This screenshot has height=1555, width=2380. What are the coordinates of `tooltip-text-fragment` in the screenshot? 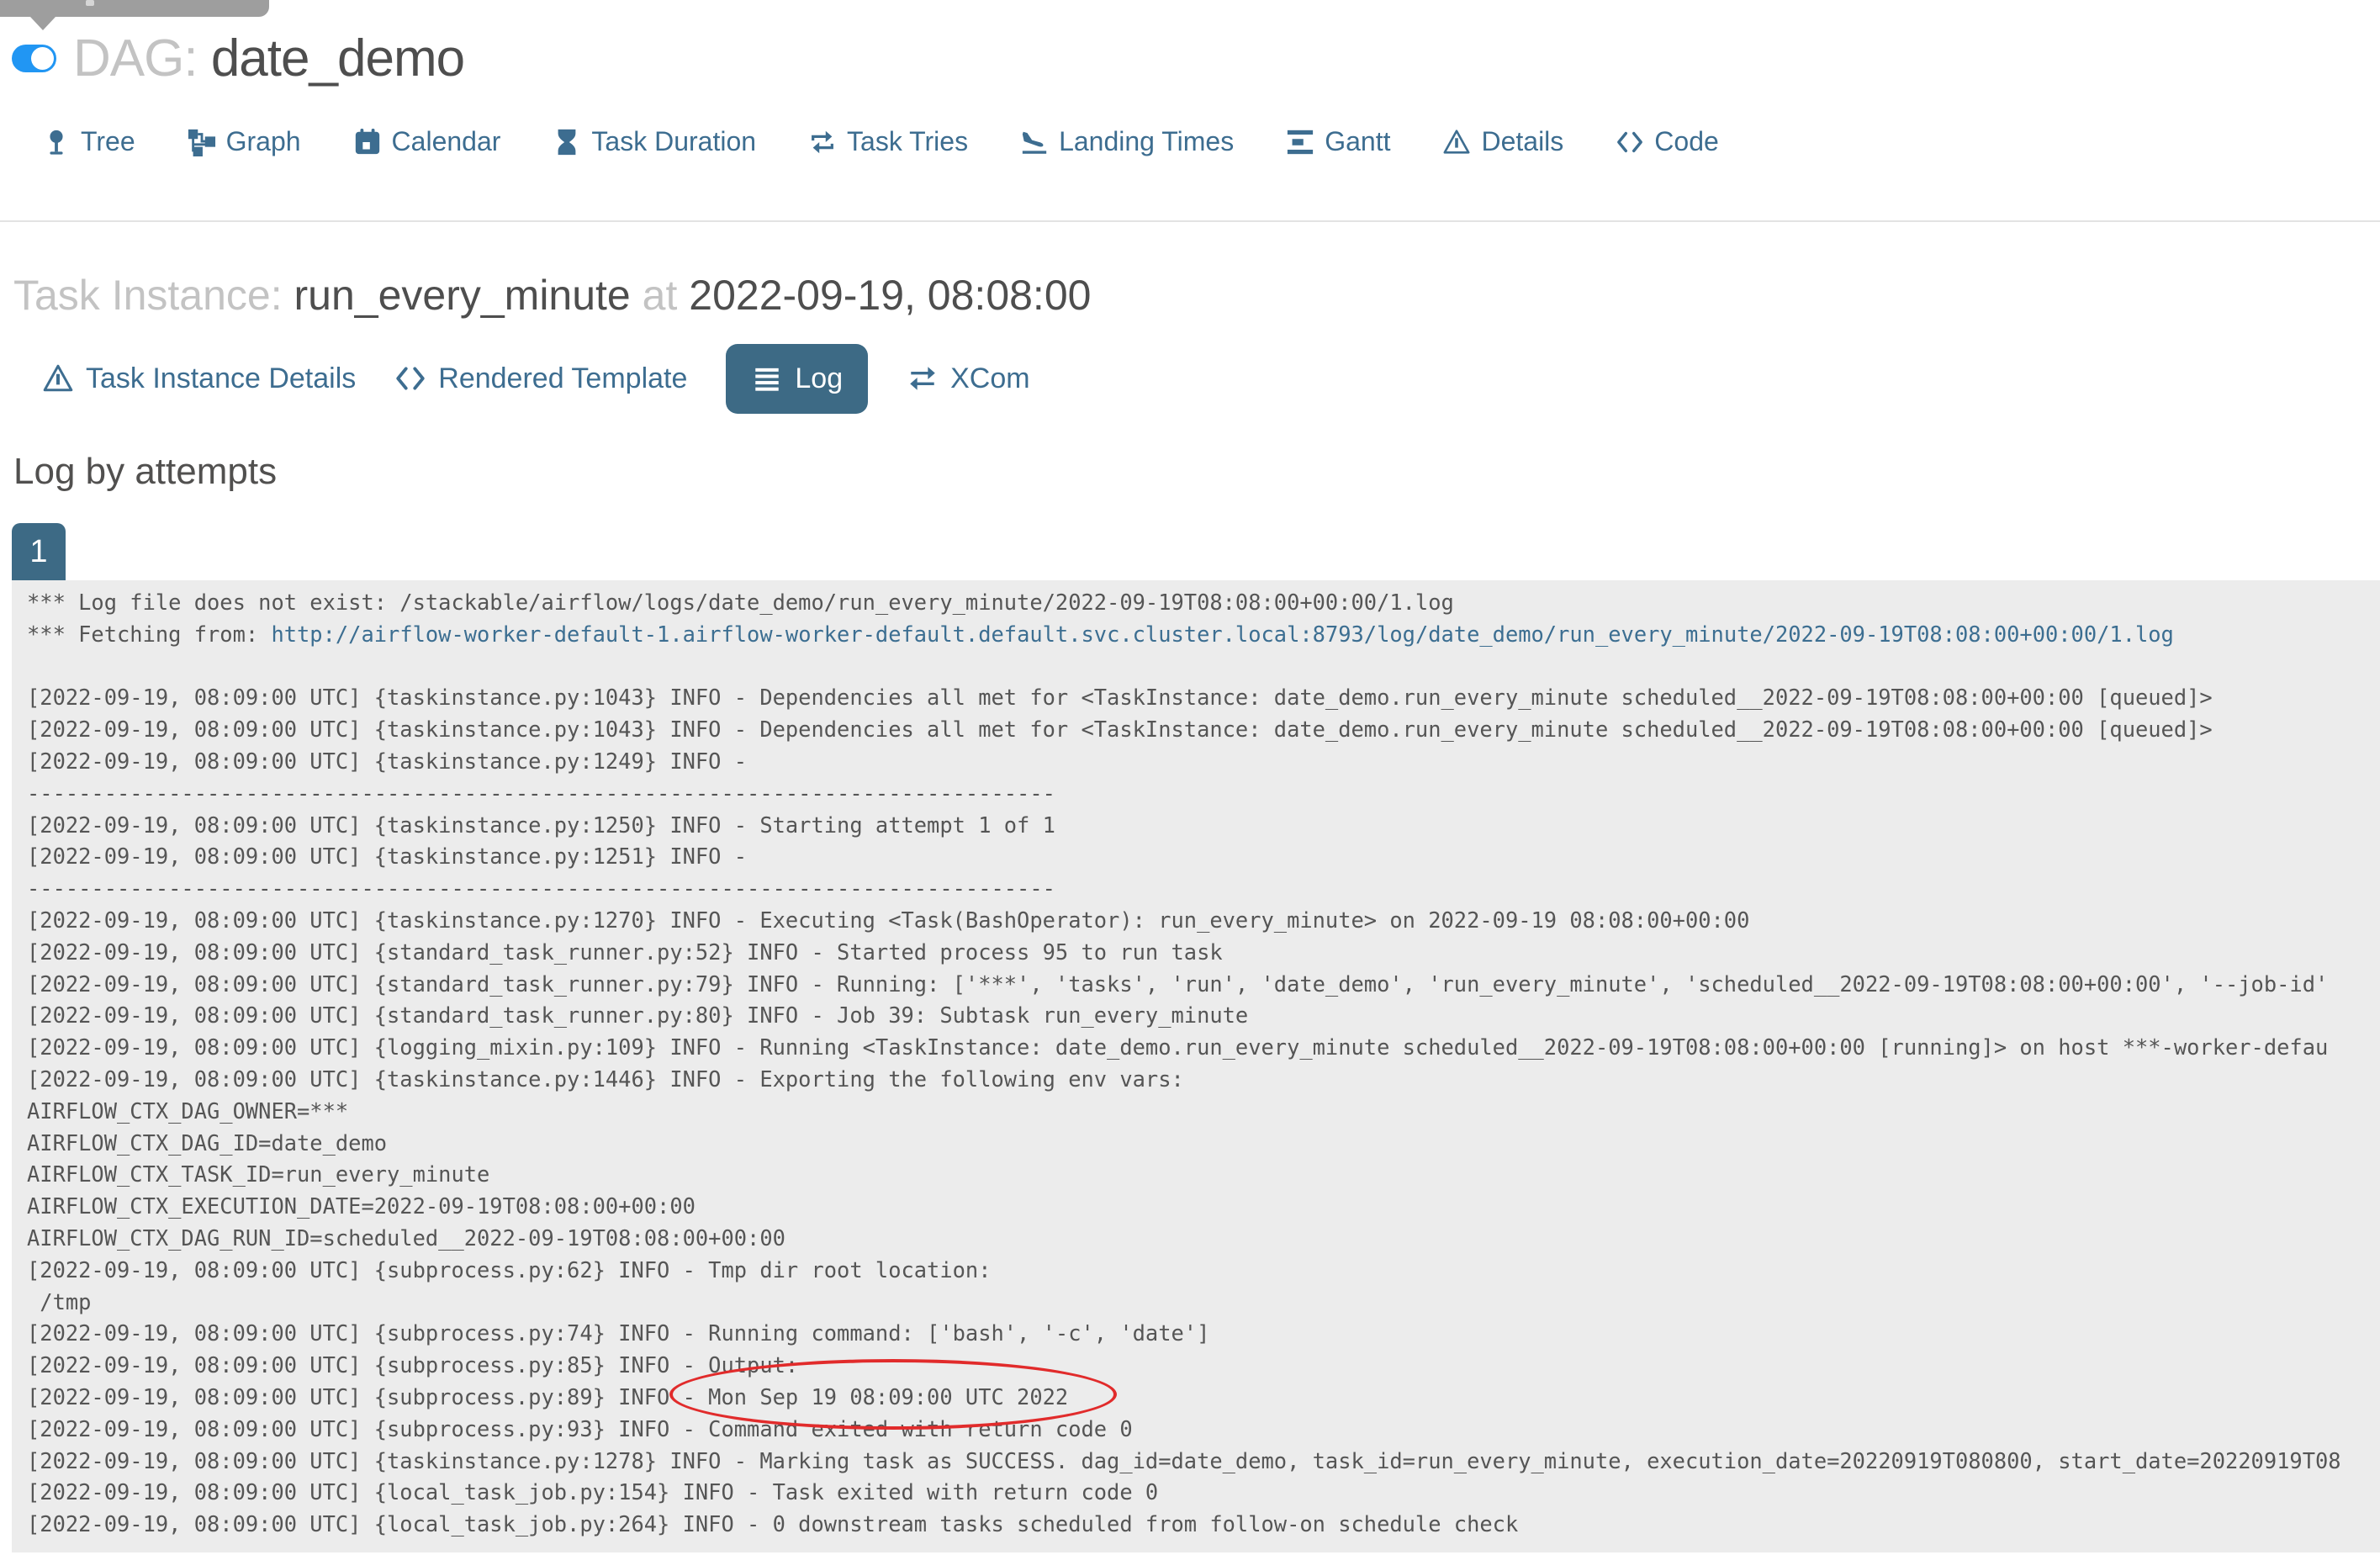 It's located at (90, 3).